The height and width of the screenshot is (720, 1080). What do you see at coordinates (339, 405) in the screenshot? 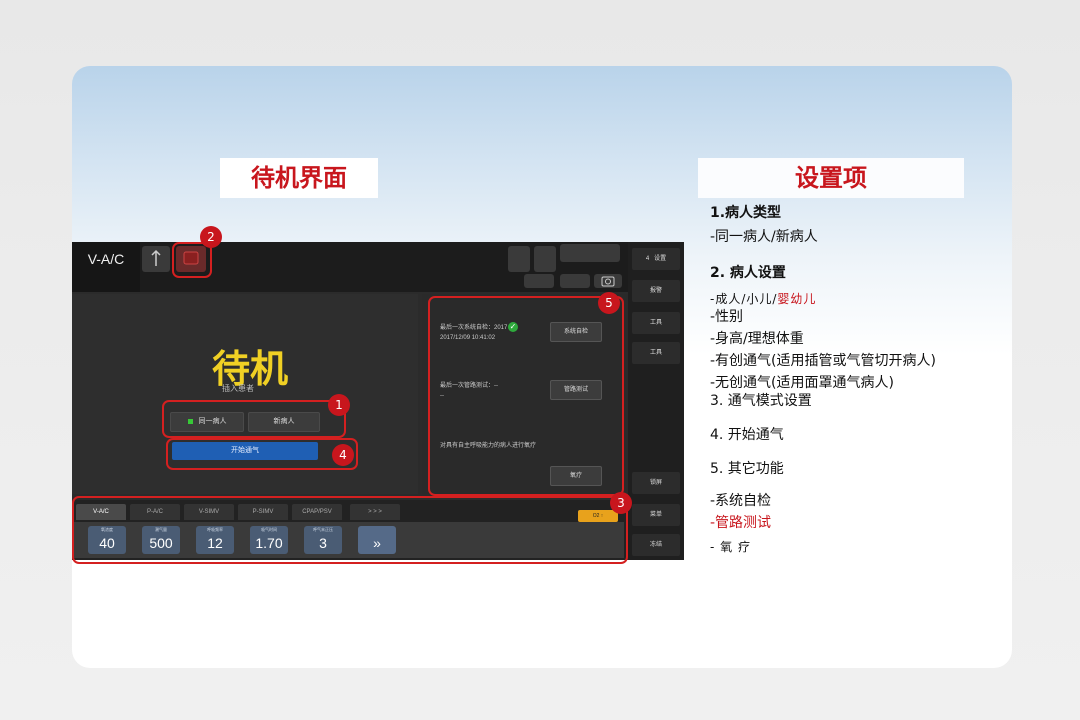
I see `callout-1: 1` at bounding box center [339, 405].